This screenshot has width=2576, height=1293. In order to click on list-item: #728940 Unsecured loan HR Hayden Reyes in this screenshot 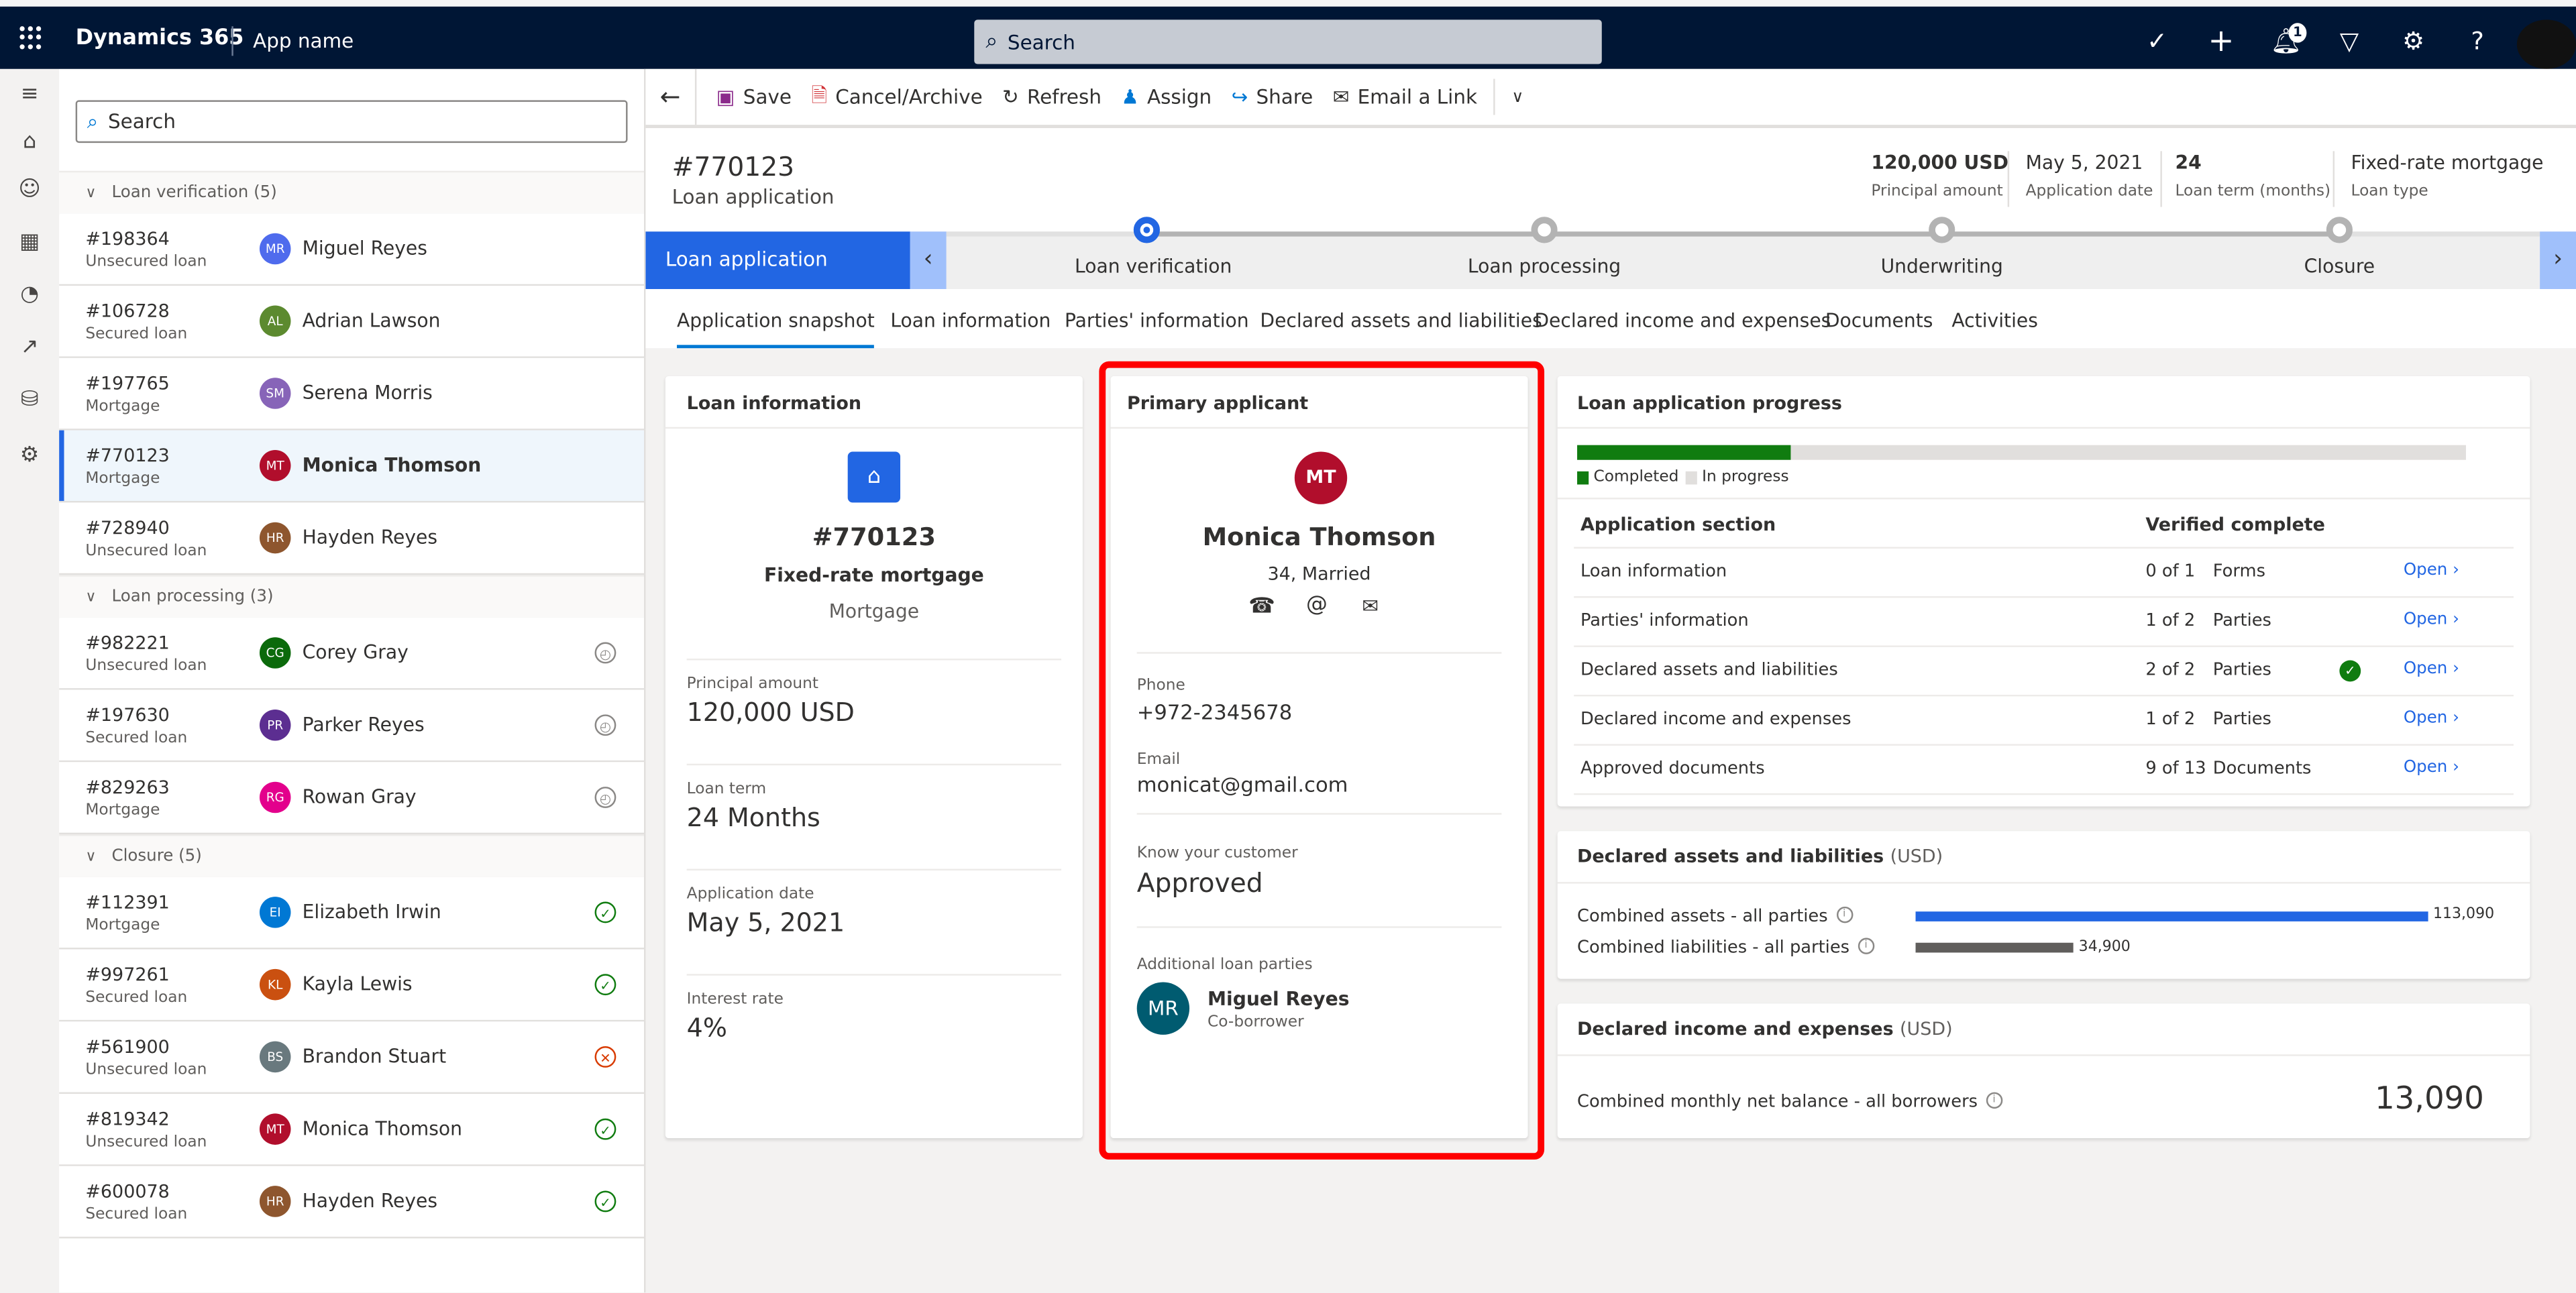, I will do `click(352, 538)`.